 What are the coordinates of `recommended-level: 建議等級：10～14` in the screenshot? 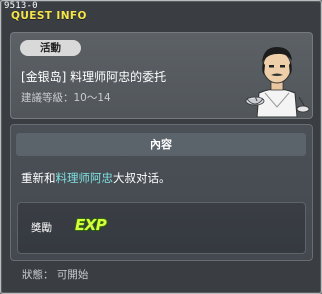 It's located at (66, 98).